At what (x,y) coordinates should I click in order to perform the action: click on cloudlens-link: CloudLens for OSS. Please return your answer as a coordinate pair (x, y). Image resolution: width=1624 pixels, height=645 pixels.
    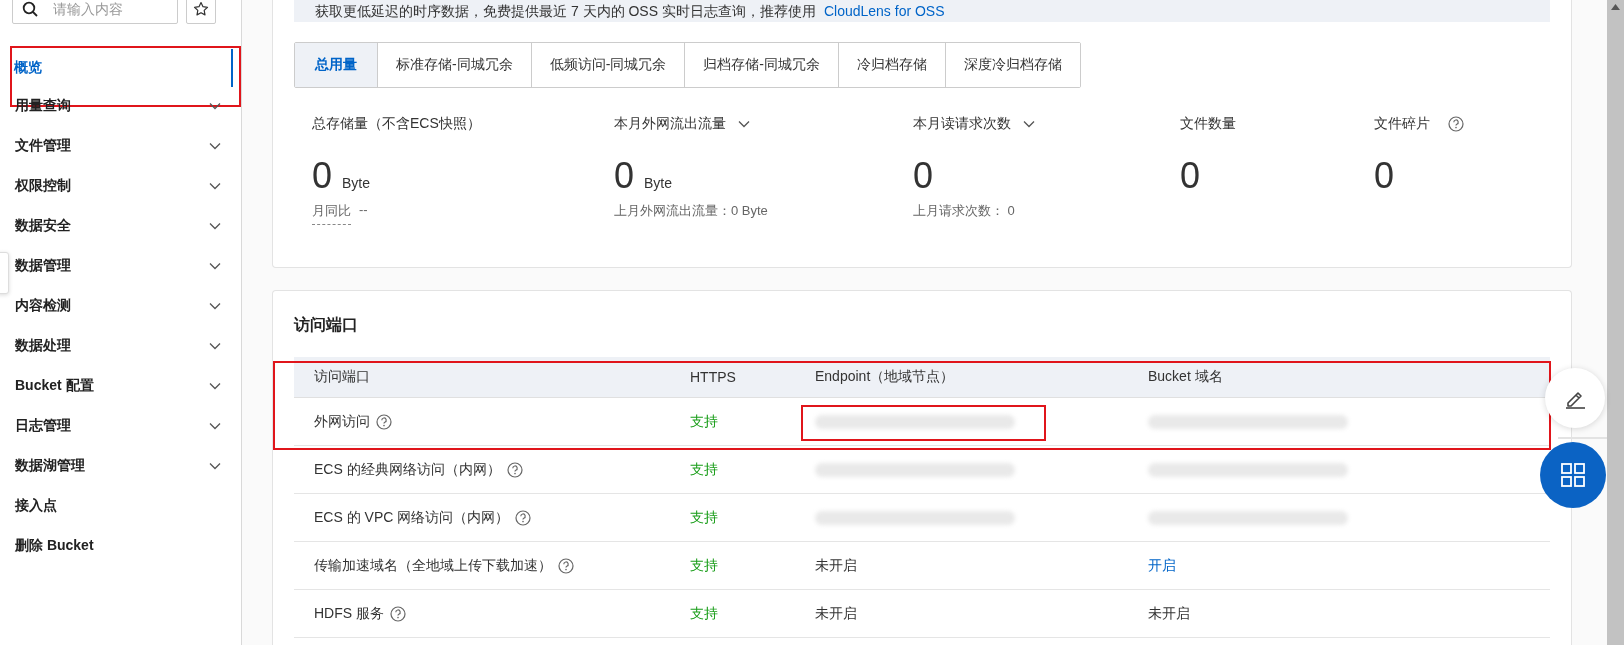
    Looking at the image, I should click on (884, 11).